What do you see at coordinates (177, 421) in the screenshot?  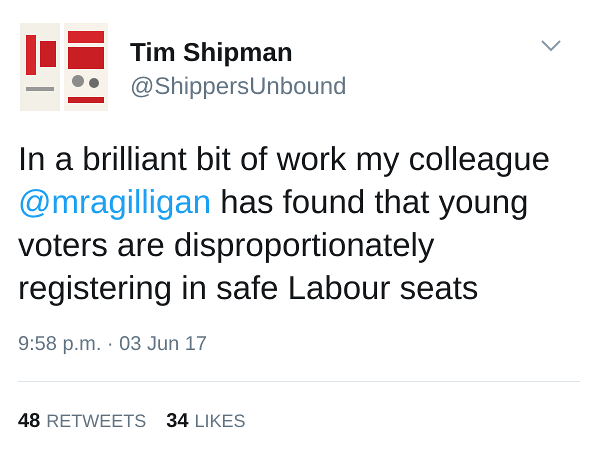 I see `stat-count: 34` at bounding box center [177, 421].